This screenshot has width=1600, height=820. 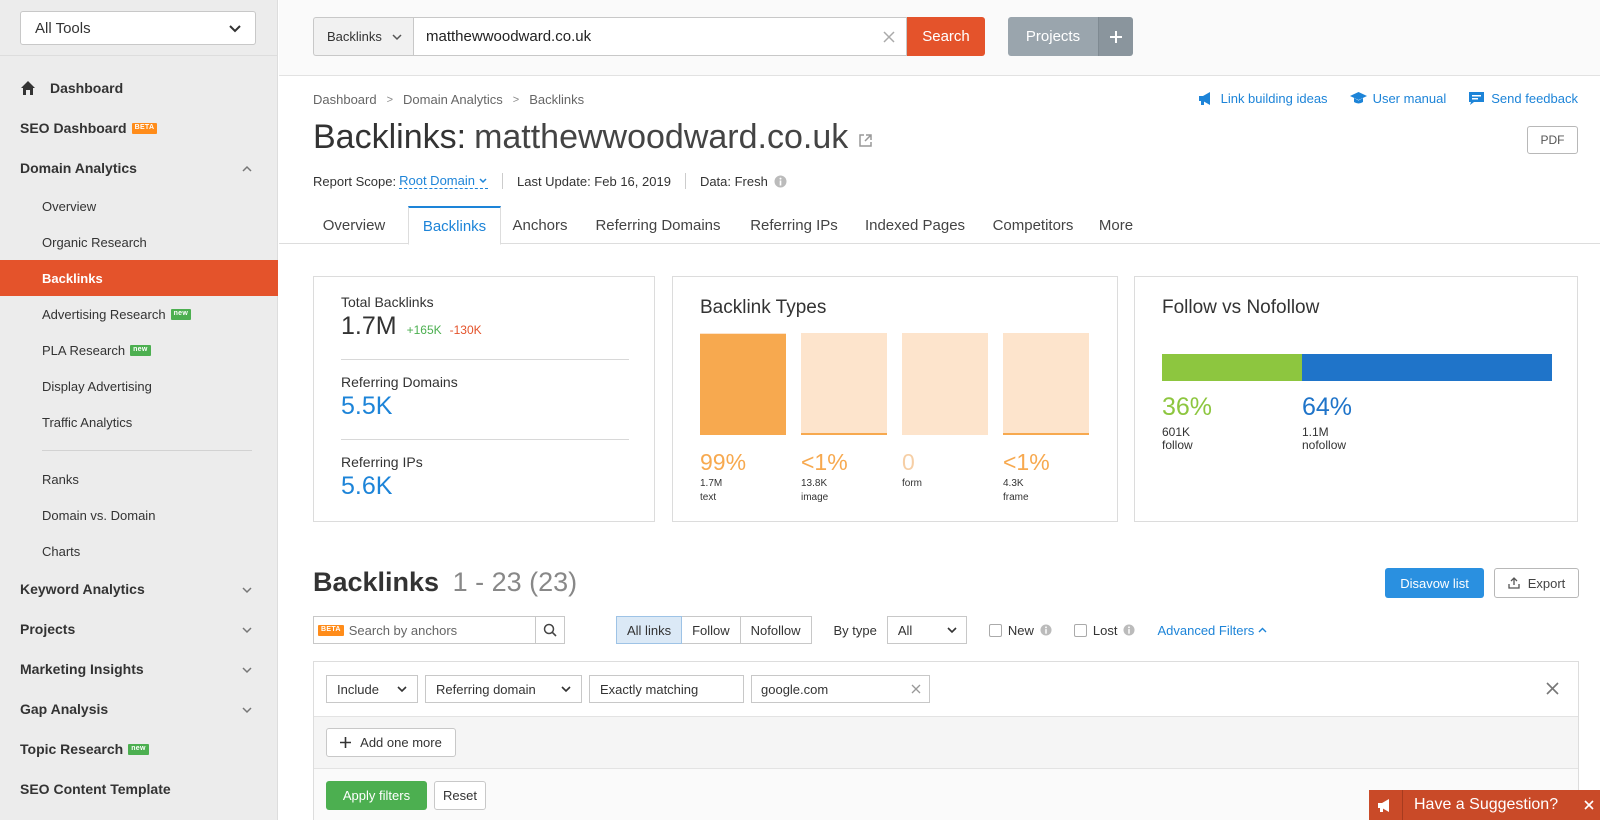 What do you see at coordinates (1016, 497) in the screenshot?
I see `backlink-type-name: frame` at bounding box center [1016, 497].